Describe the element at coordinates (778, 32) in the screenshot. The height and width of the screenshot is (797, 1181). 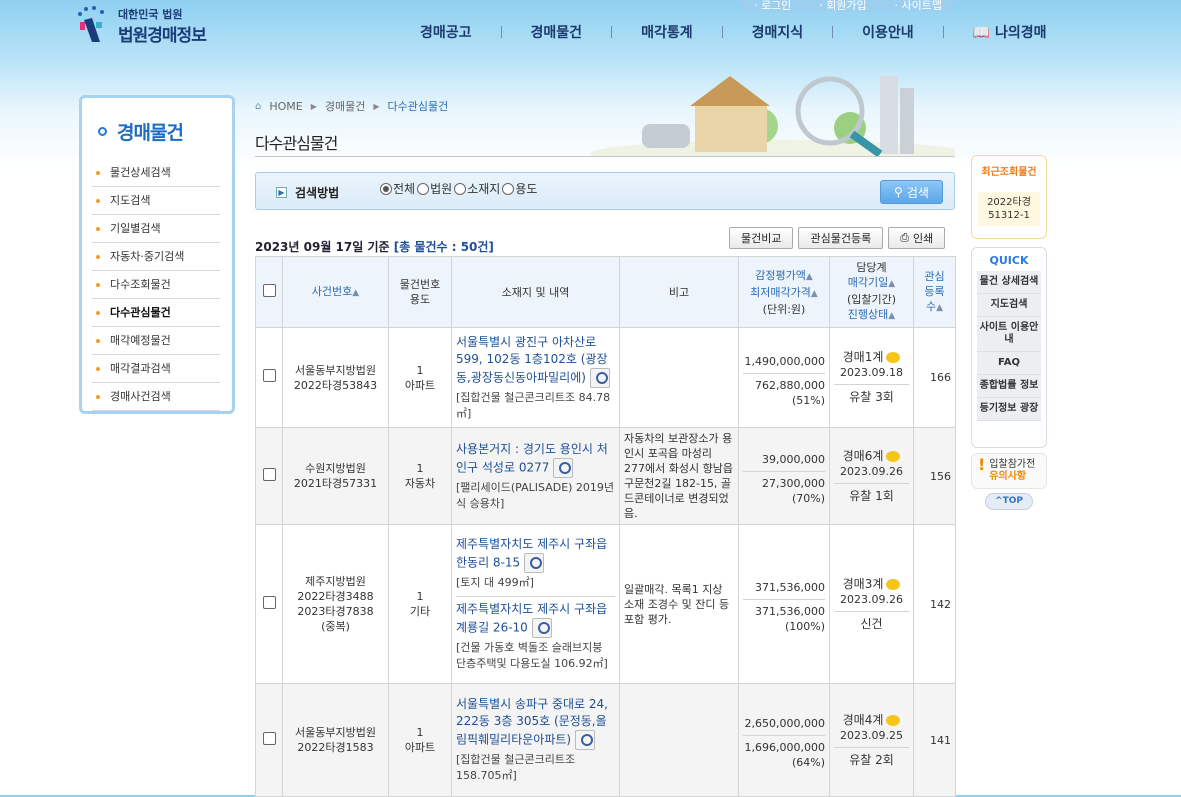
I see `nav-auction-knowledge: 경매지식` at that location.